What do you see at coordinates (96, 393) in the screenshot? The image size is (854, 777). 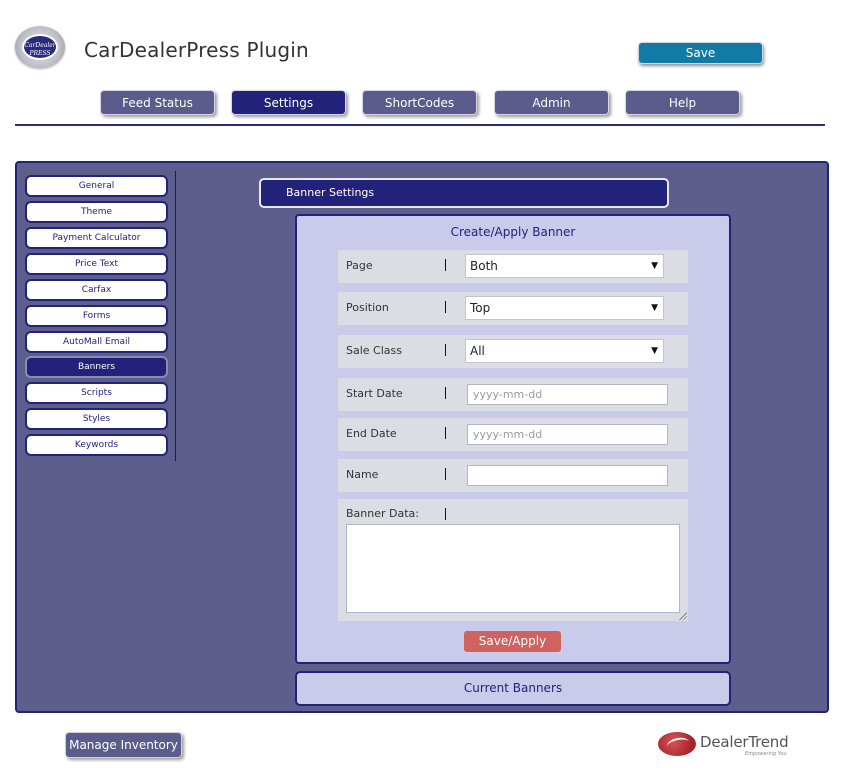 I see `sidebar-item-scripts: Scripts` at bounding box center [96, 393].